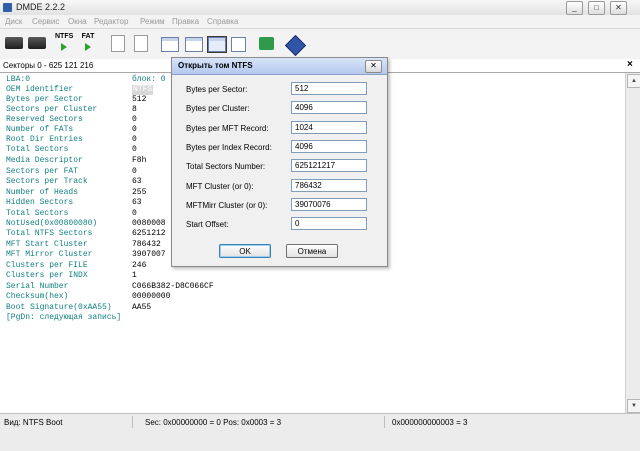  I want to click on total-sectors-label: Total Sectors Number:, so click(226, 166).